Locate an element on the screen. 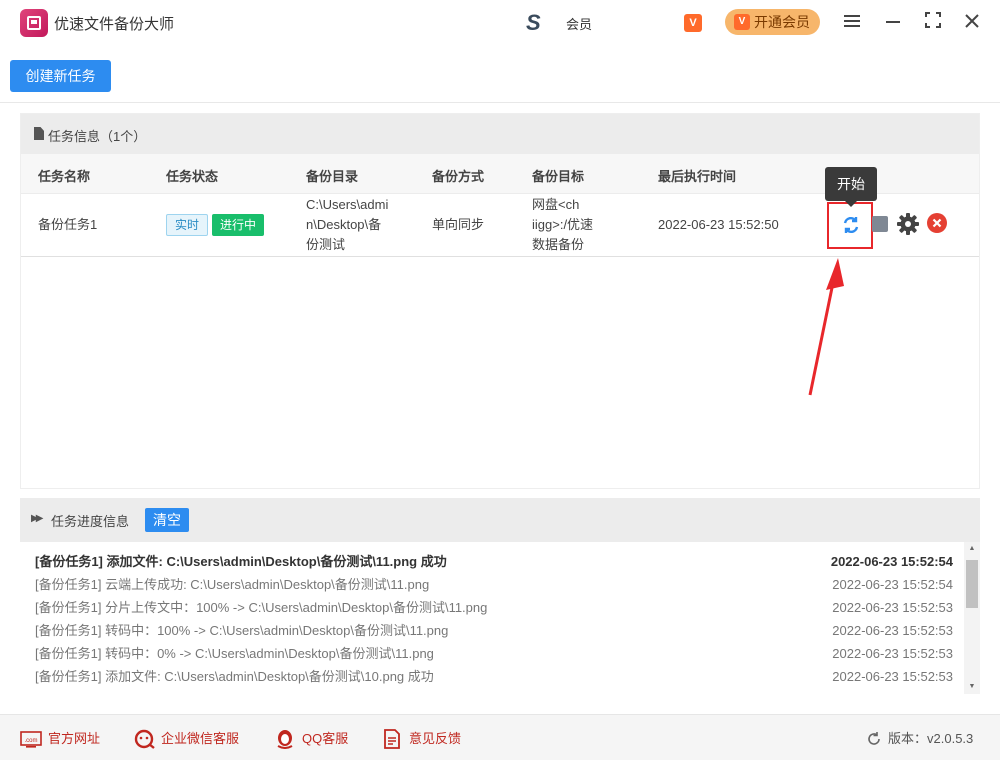 This screenshot has height=760, width=1000. stop-button is located at coordinates (880, 224).